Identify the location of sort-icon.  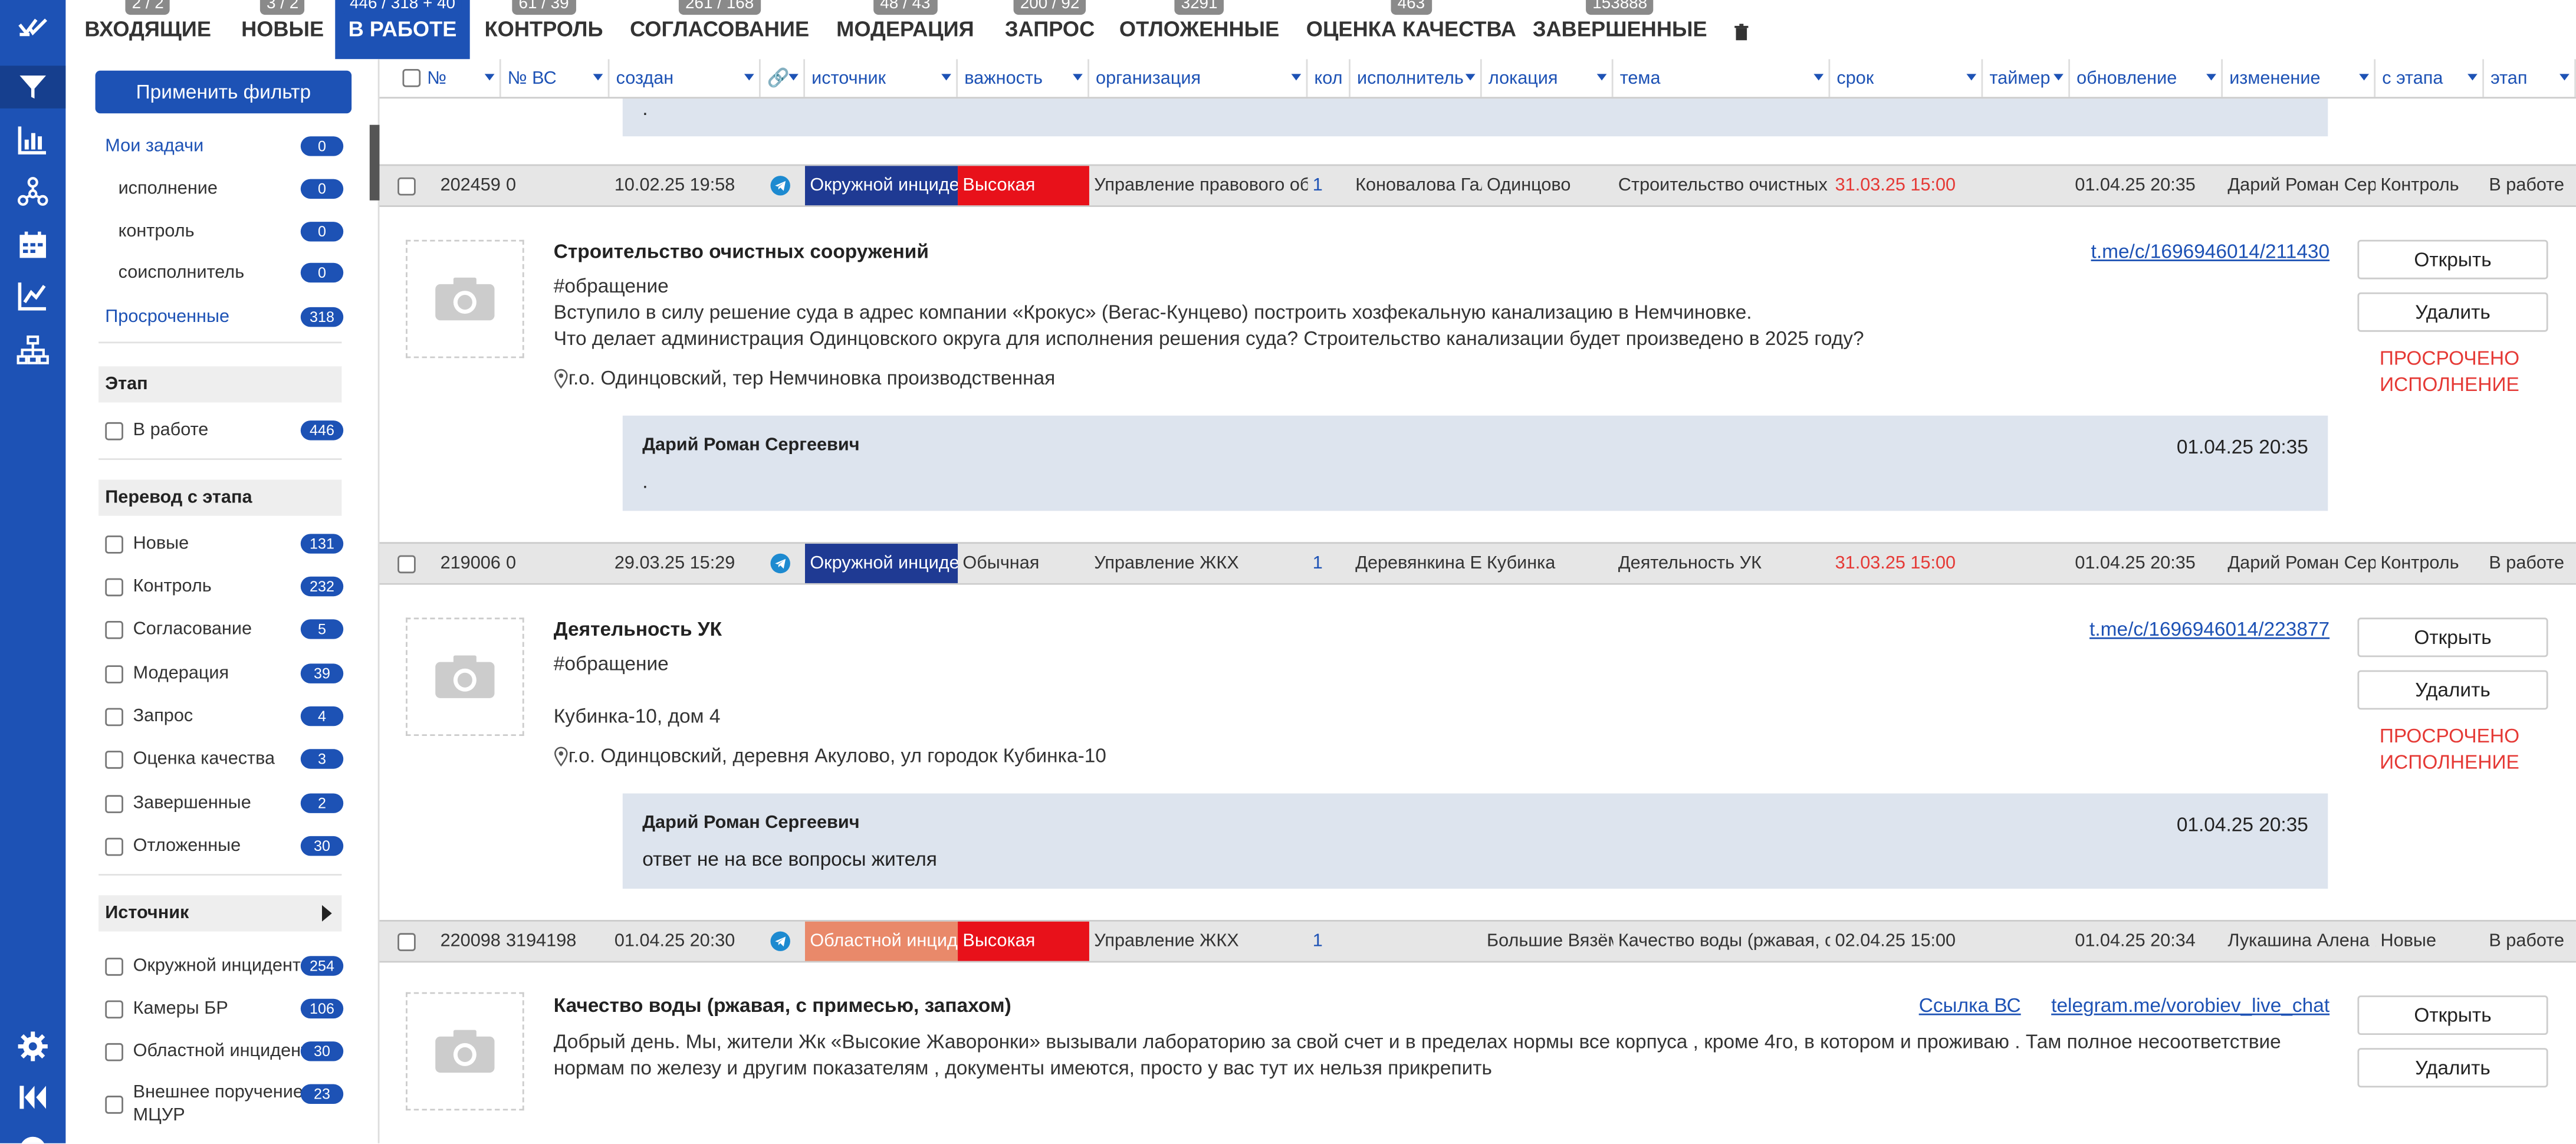
(2472, 77).